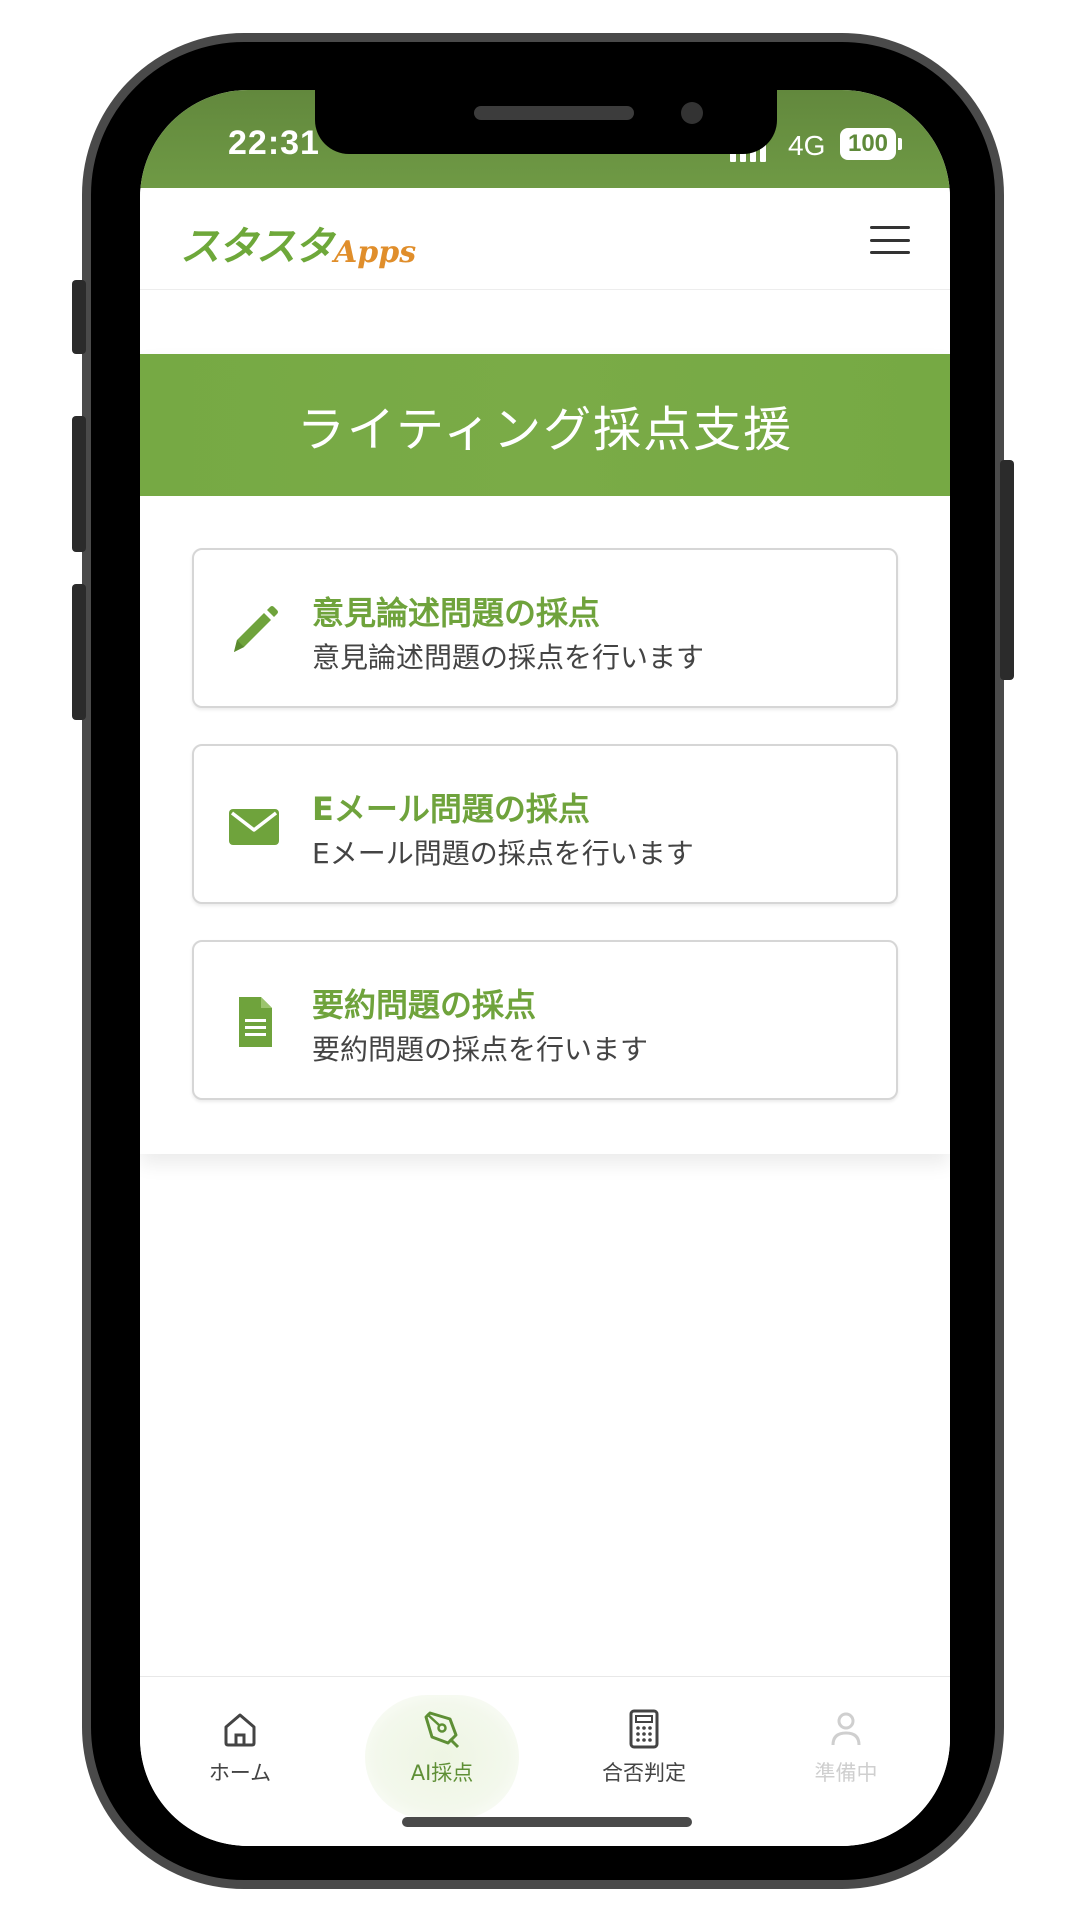  What do you see at coordinates (644, 1729) in the screenshot?
I see `calculator-icon` at bounding box center [644, 1729].